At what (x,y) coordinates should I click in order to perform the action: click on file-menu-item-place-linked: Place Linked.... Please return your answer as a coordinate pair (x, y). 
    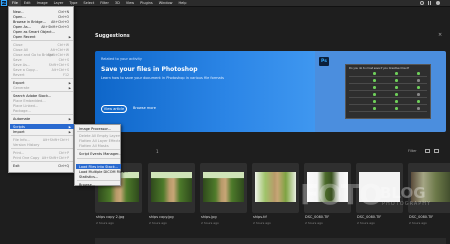
    Looking at the image, I should click on (25, 106).